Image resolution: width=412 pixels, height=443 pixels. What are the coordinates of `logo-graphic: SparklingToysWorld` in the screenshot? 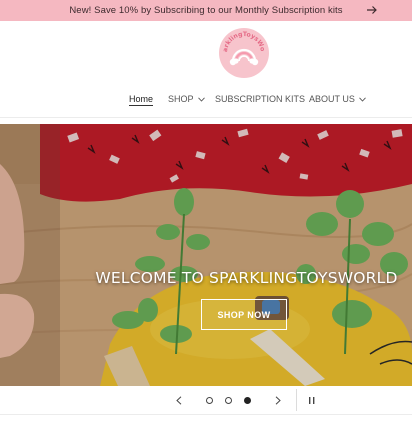 It's located at (242, 50).